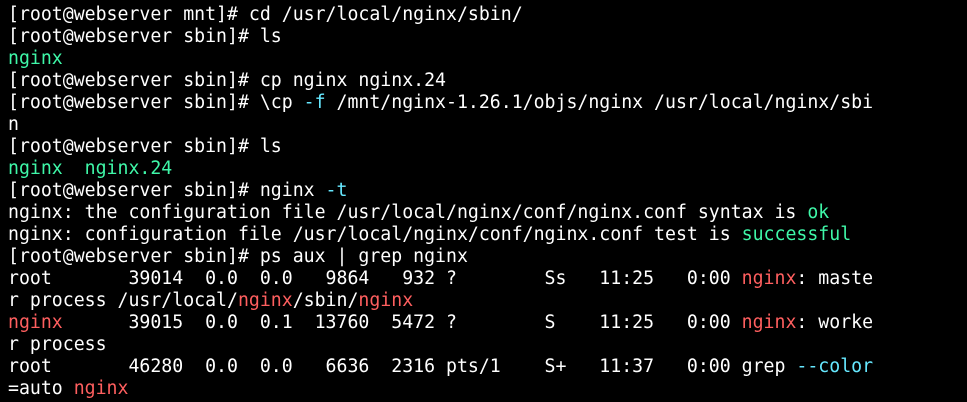 The height and width of the screenshot is (402, 967). I want to click on terminal-text-segment: n, so click(13, 124).